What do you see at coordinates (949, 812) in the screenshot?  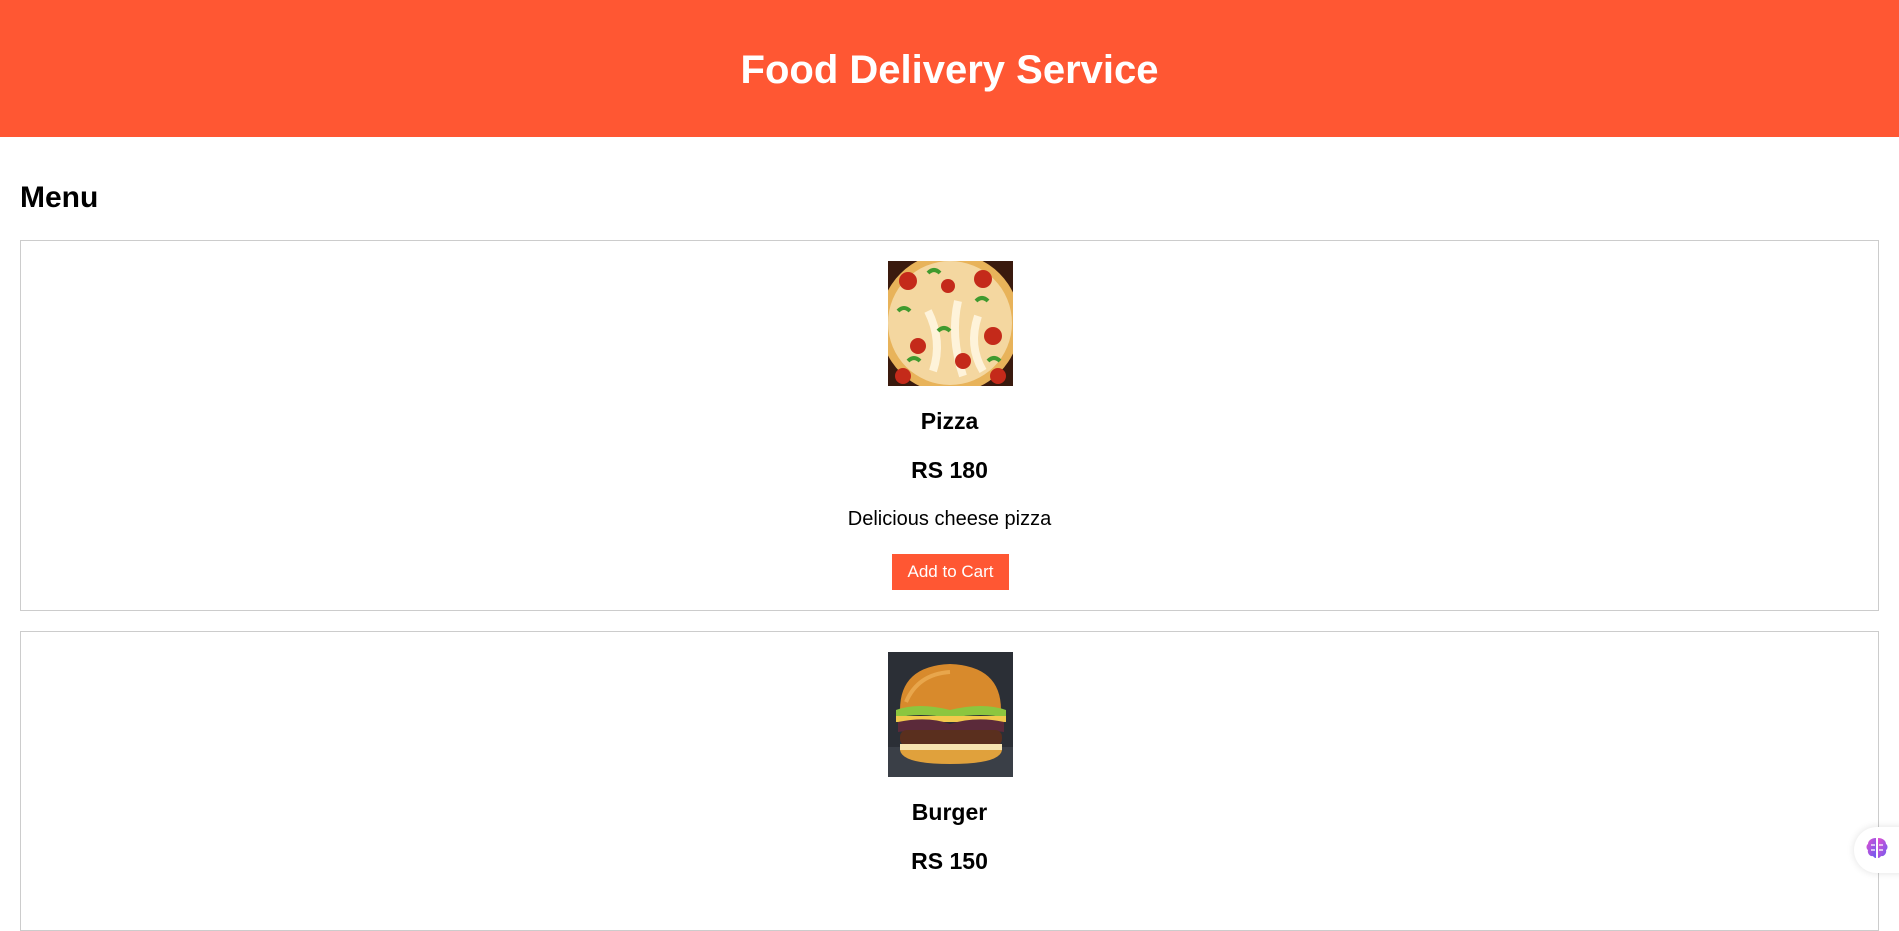 I see `item-name: Burger` at bounding box center [949, 812].